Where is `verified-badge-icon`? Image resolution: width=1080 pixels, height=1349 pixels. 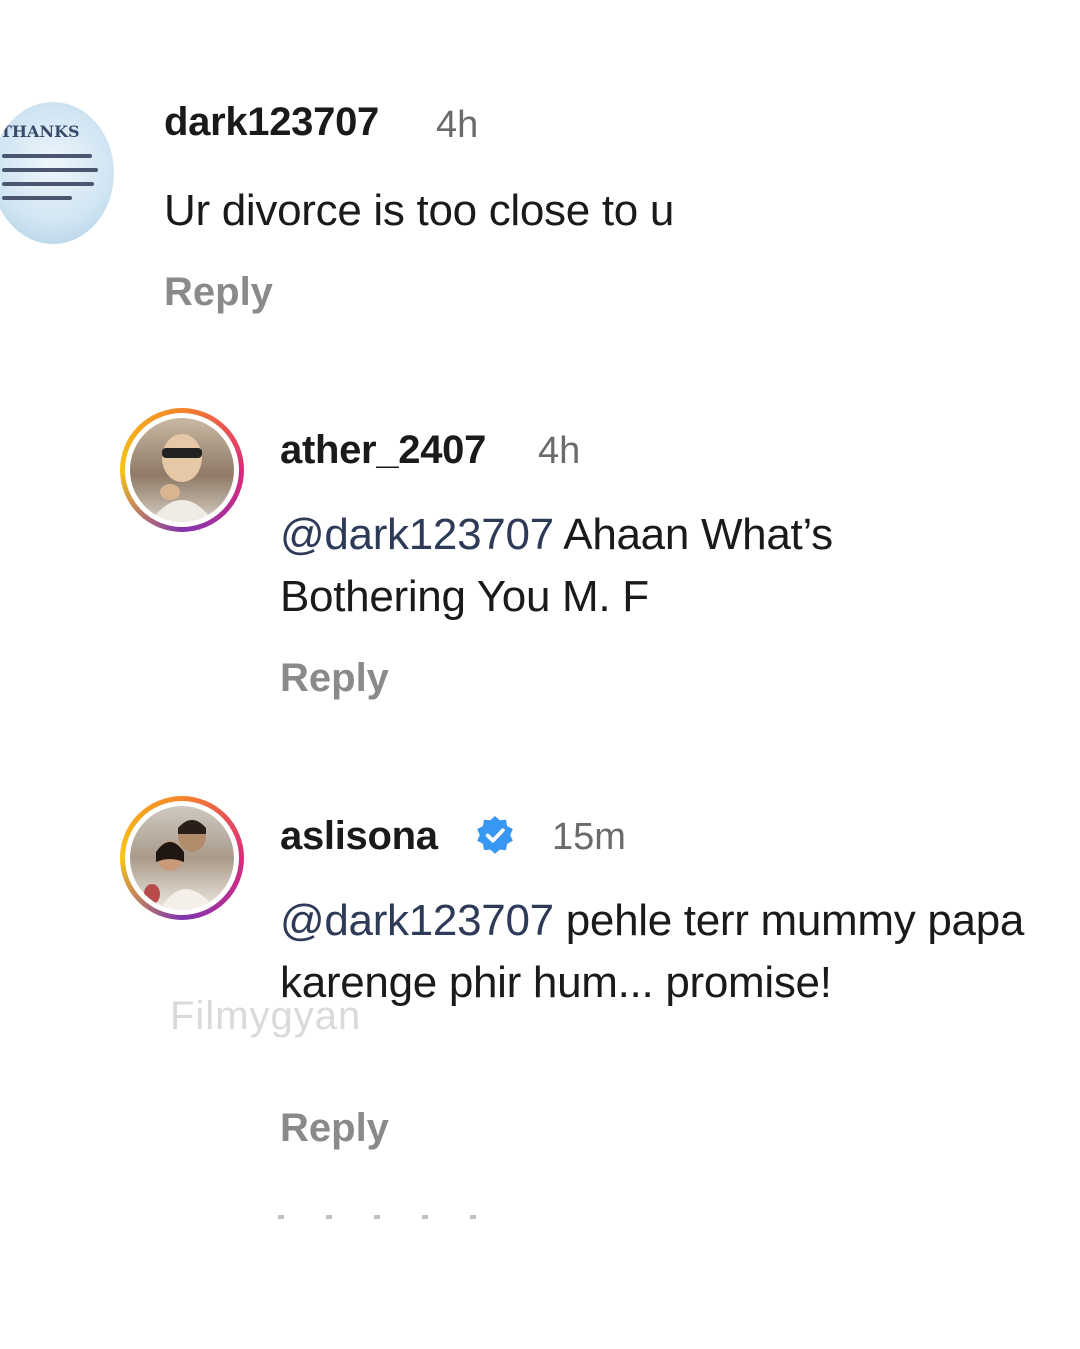
verified-badge-icon is located at coordinates (495, 835).